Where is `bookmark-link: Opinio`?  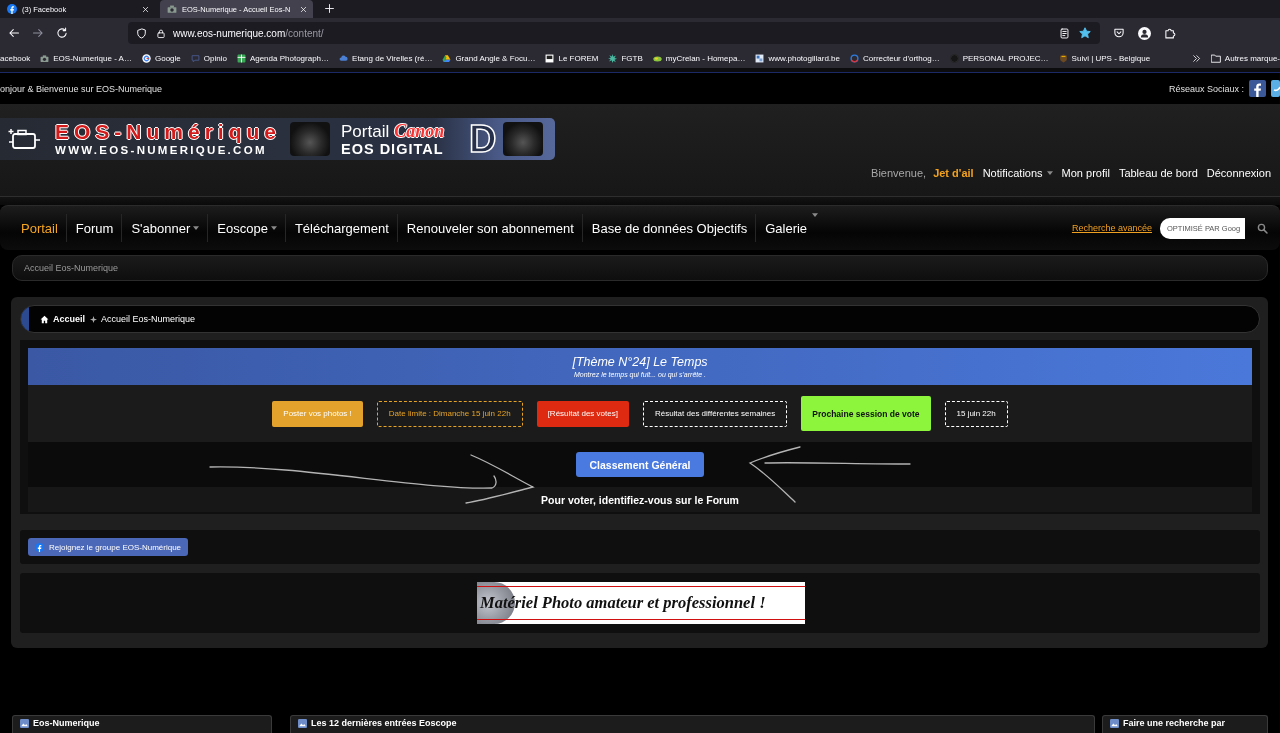 bookmark-link: Opinio is located at coordinates (208, 58).